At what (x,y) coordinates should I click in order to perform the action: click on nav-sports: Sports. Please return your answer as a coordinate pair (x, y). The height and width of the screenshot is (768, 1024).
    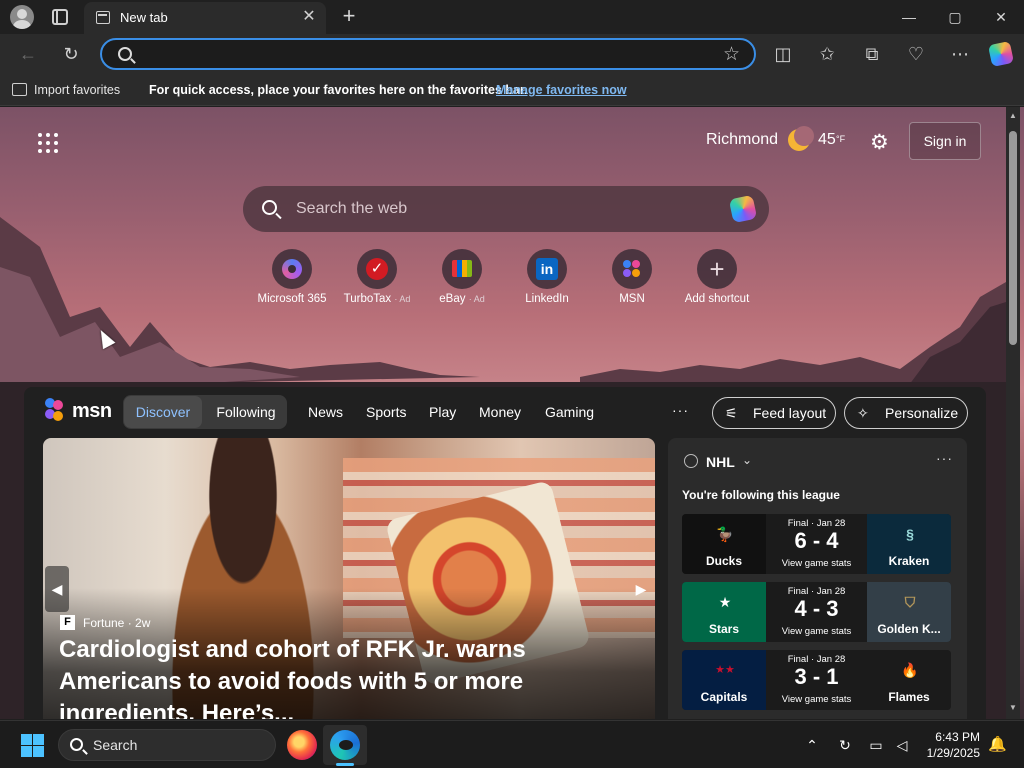
    Looking at the image, I should click on (386, 412).